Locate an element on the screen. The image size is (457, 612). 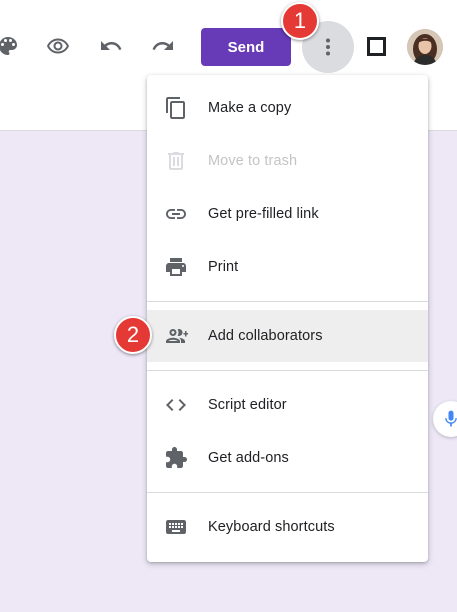
menu-item-keyboard-shortcuts: Keyboard shortcuts is located at coordinates (287, 527).